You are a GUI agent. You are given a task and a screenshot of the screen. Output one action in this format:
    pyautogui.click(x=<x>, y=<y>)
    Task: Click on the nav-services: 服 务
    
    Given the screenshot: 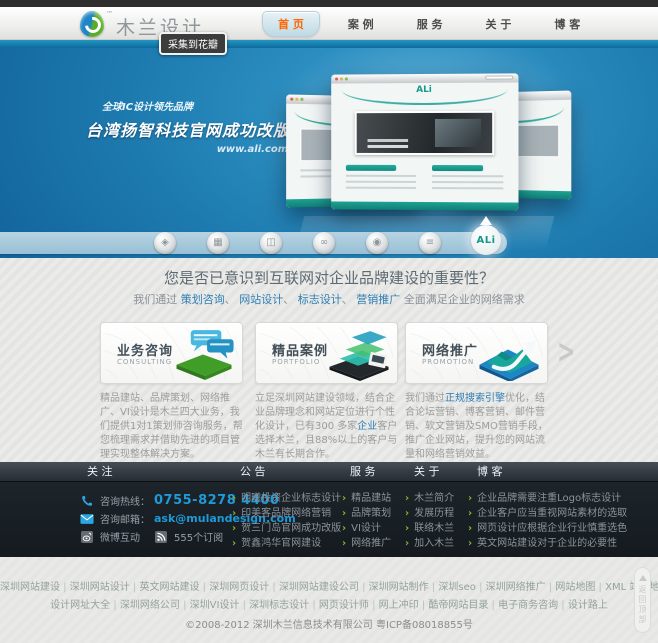 What is the action you would take?
    pyautogui.click(x=430, y=24)
    